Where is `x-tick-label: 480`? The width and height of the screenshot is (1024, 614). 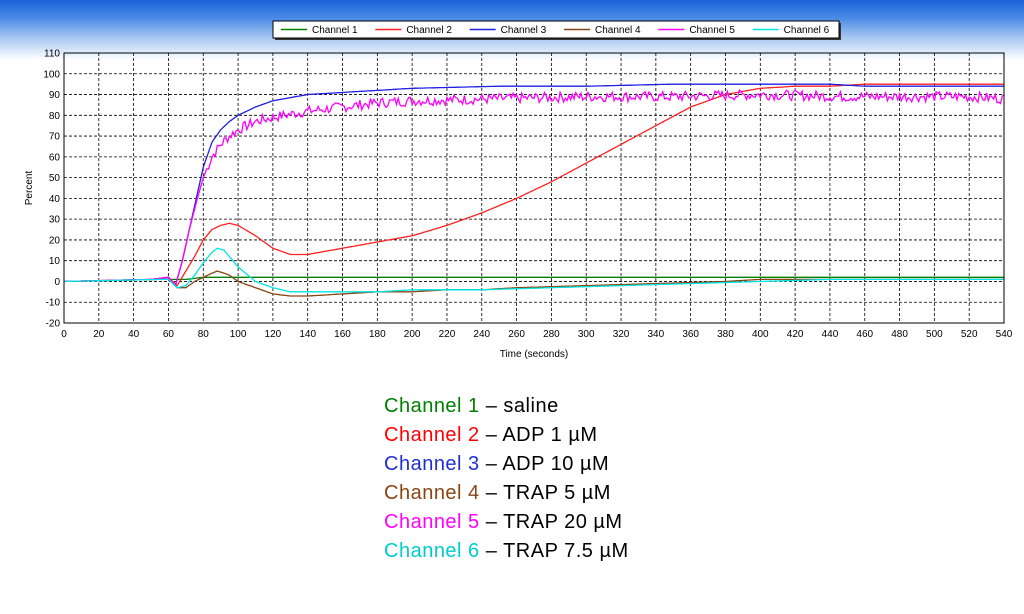 x-tick-label: 480 is located at coordinates (899, 334).